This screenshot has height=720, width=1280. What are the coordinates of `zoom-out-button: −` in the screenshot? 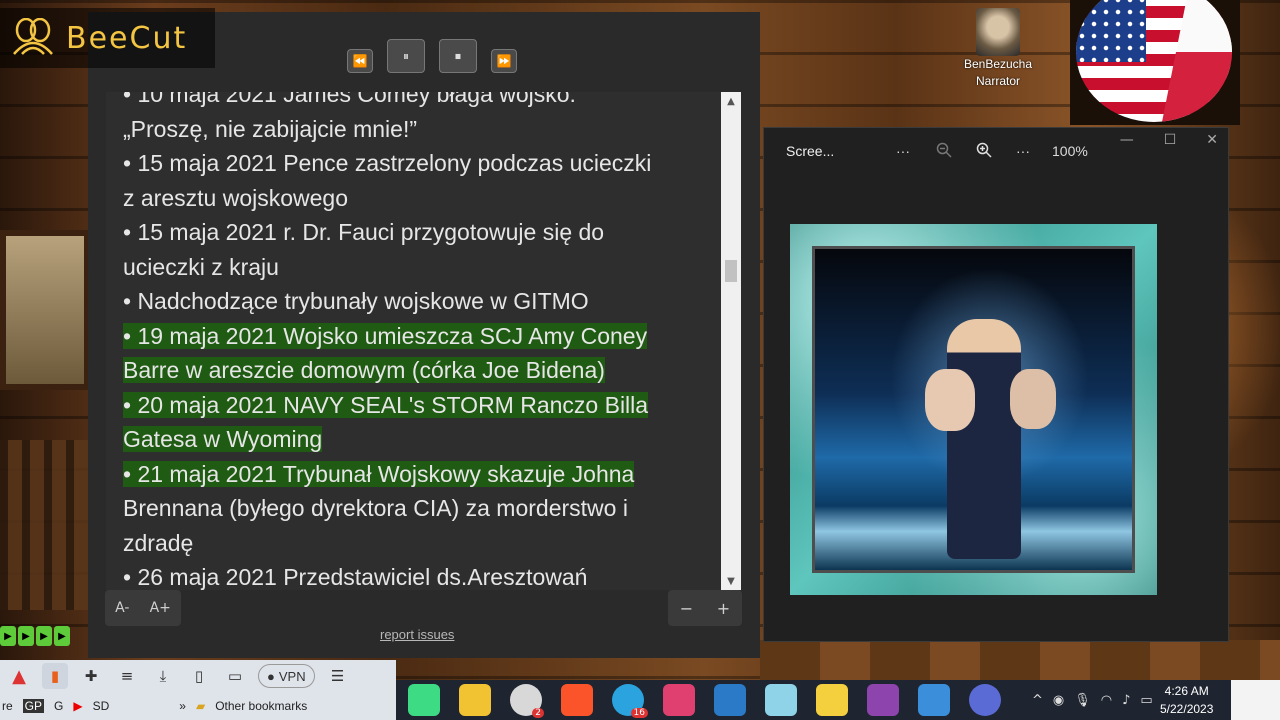 It's located at (686, 608).